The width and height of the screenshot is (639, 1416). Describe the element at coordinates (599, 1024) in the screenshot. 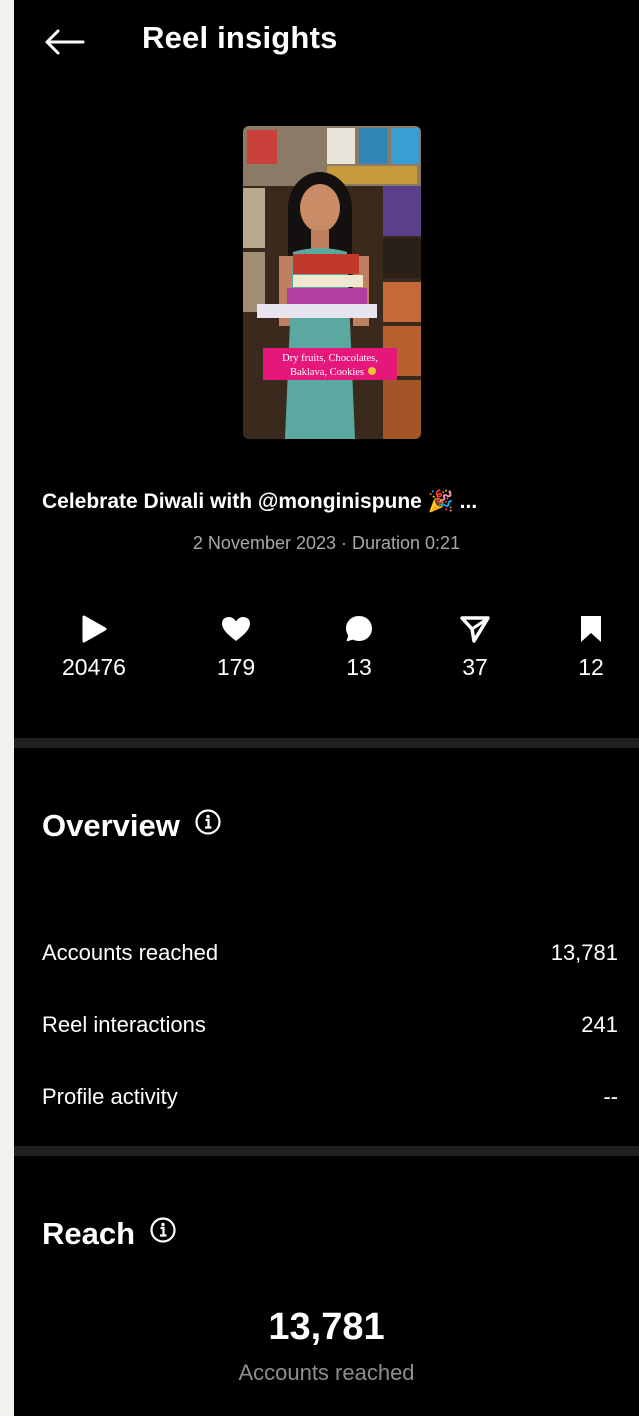

I see `row-value: 241` at that location.